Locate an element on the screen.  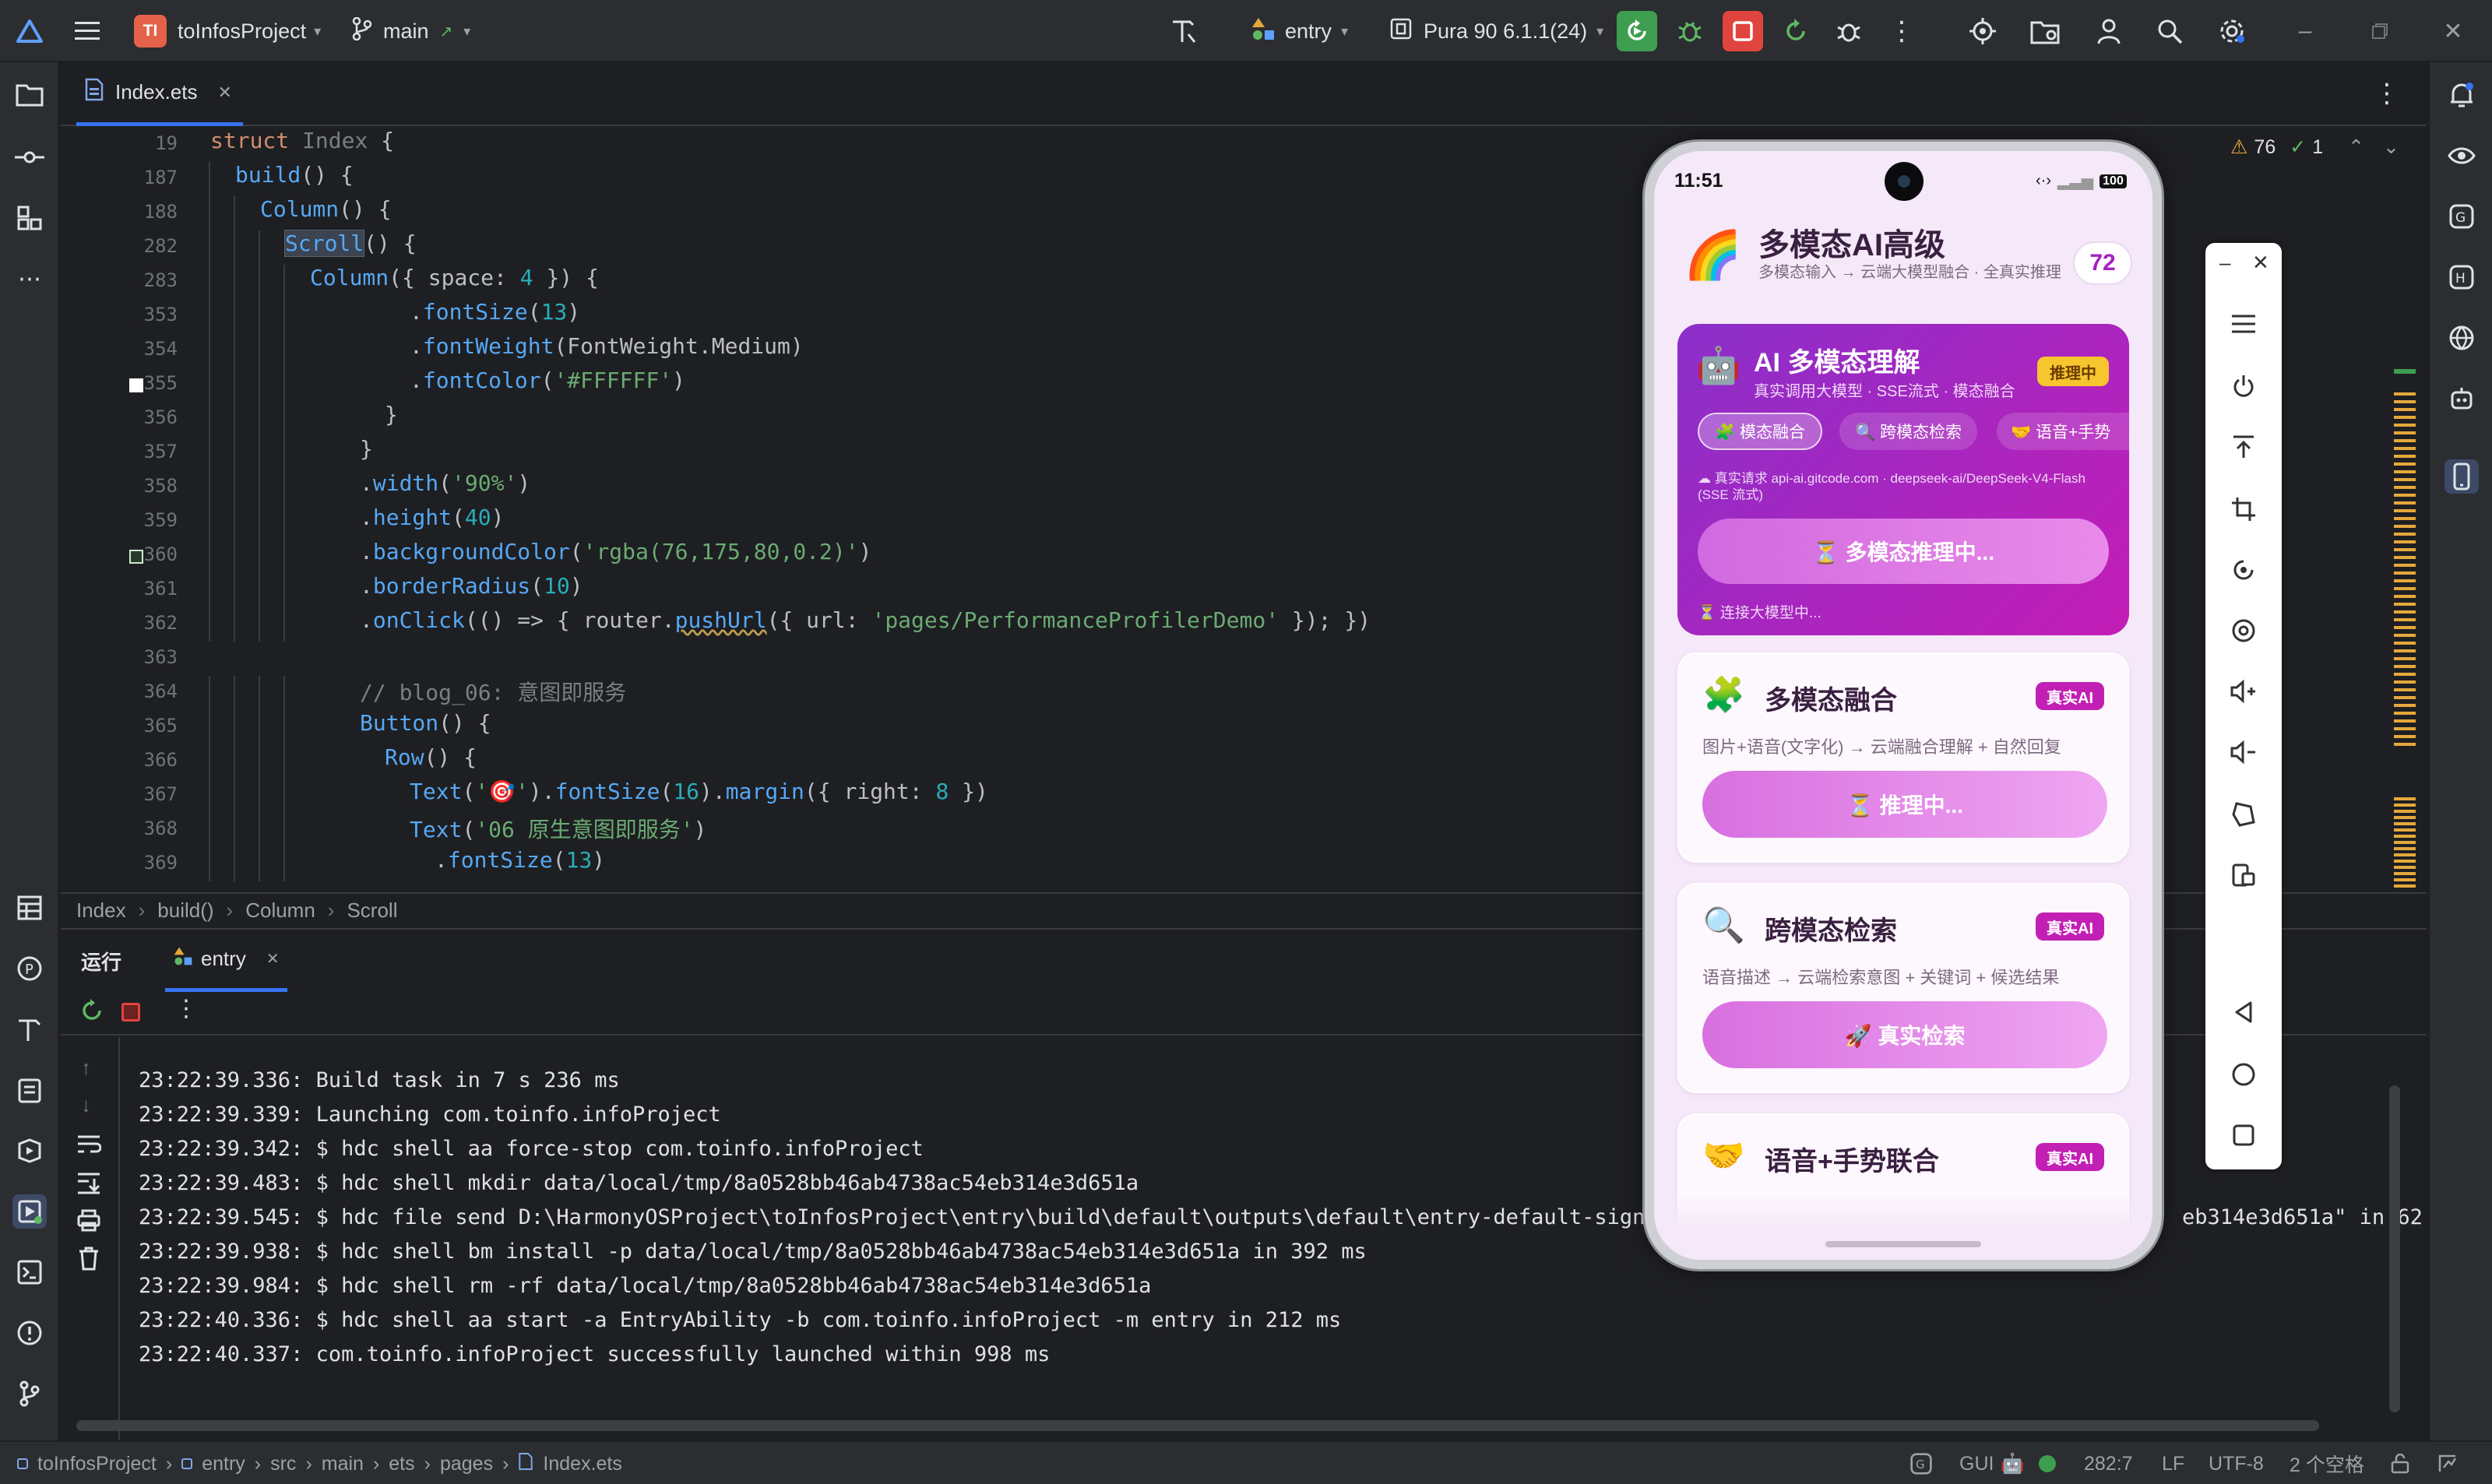
preview-eye-icon is located at coordinates (2462, 156).